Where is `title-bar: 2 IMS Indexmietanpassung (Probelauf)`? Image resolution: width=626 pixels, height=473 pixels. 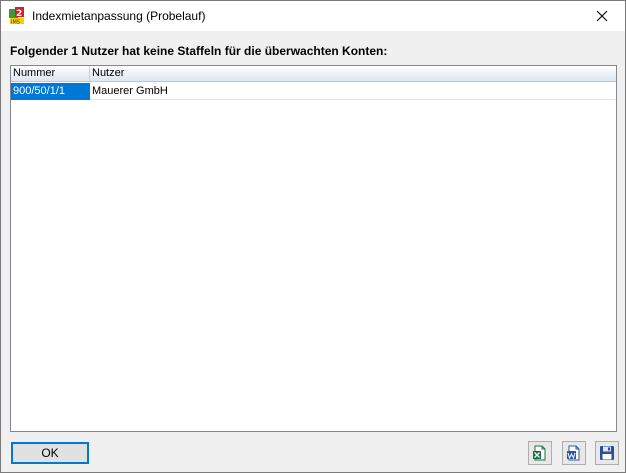
title-bar: 2 IMS Indexmietanpassung (Probelauf) is located at coordinates (313, 16).